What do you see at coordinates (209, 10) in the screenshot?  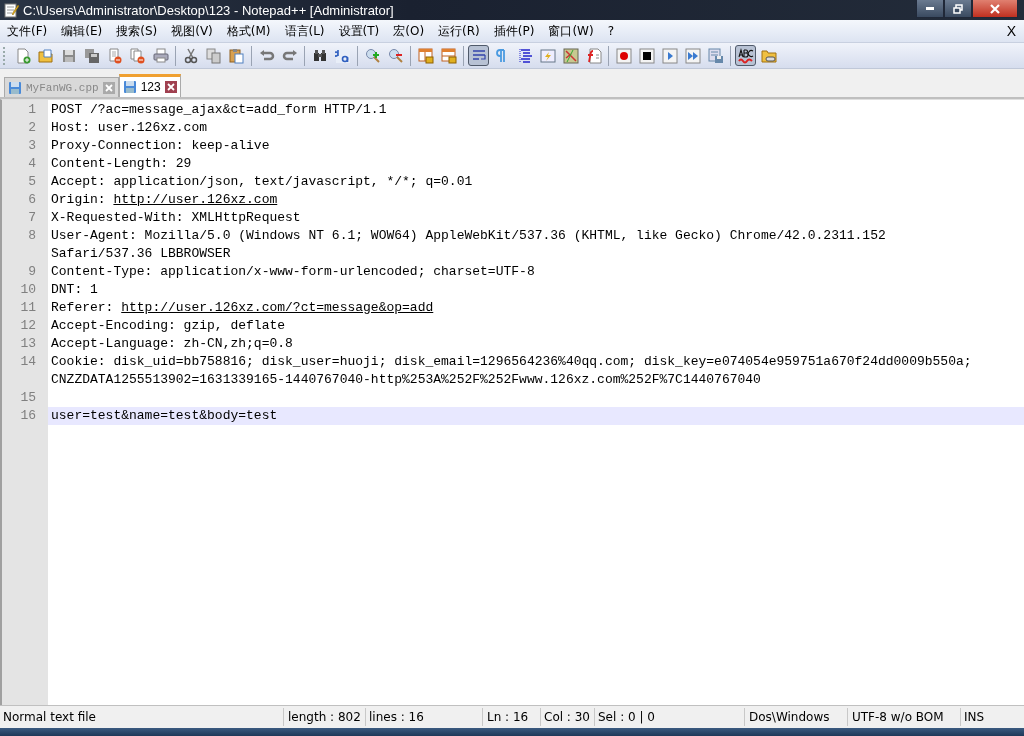 I see `window-title: C:\Users\Administrator\Desktop\123 - Notepad++ [Administrator]` at bounding box center [209, 10].